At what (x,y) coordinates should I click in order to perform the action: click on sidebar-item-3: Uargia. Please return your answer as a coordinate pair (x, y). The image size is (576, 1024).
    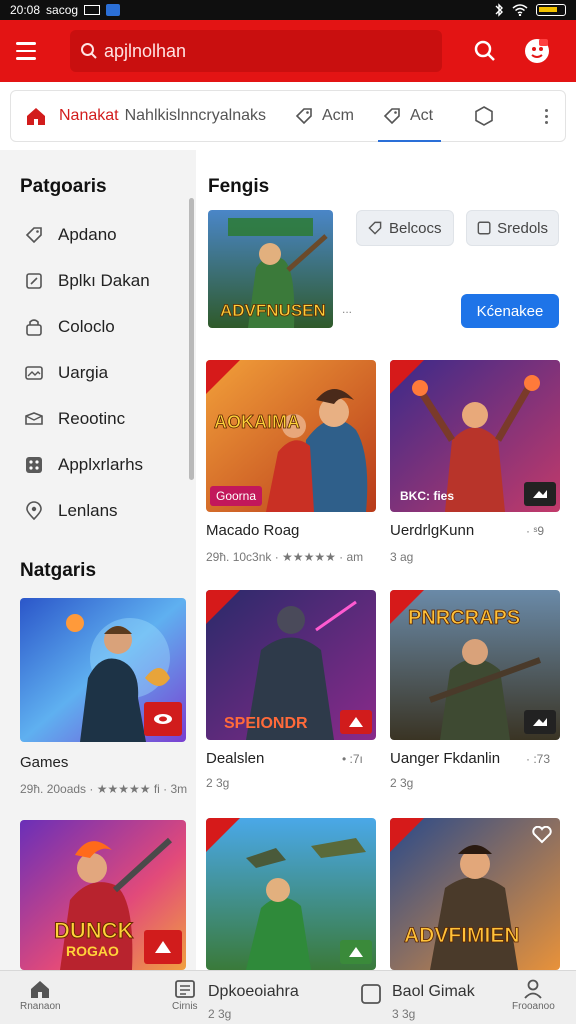
    Looking at the image, I should click on (98, 373).